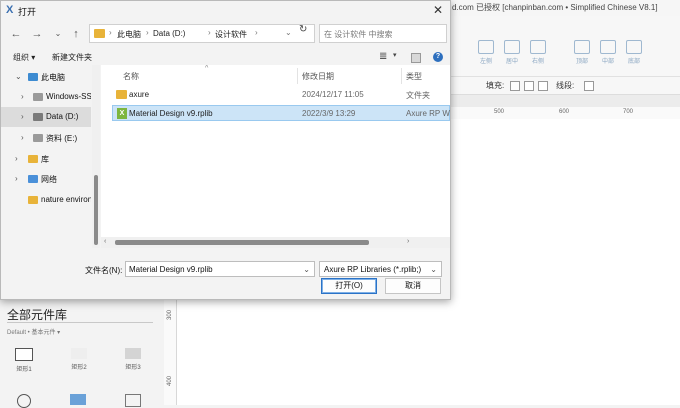 The height and width of the screenshot is (408, 680). I want to click on open-button: 打开(O), so click(349, 286).